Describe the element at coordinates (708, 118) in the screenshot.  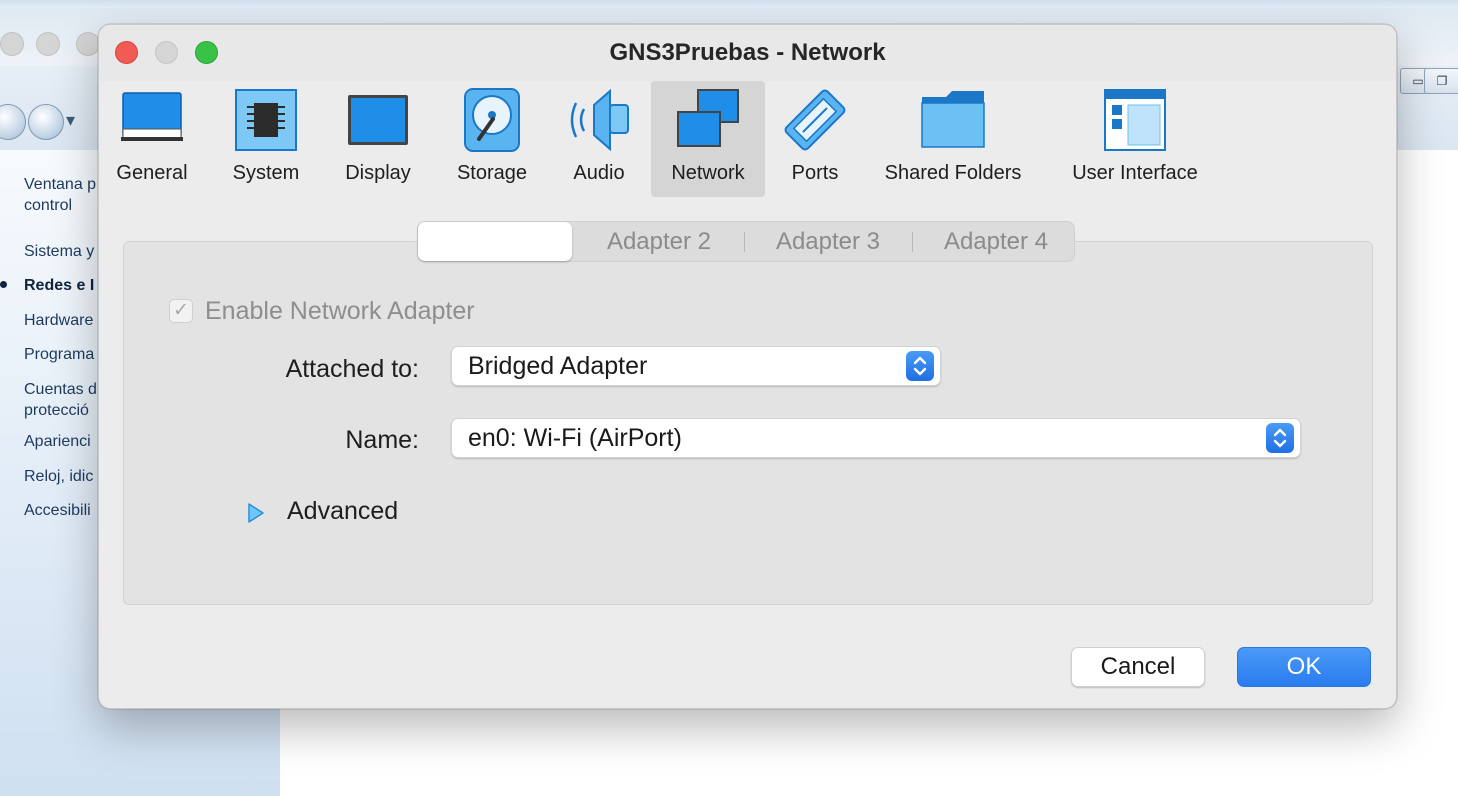
I see `network-icon` at that location.